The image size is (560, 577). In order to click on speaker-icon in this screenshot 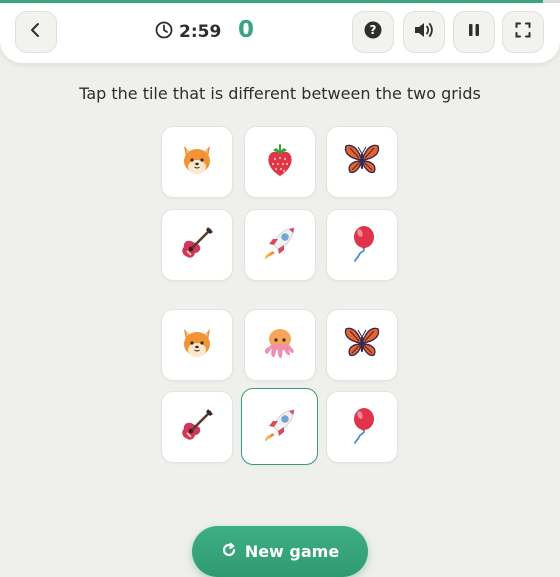, I will do `click(424, 32)`.